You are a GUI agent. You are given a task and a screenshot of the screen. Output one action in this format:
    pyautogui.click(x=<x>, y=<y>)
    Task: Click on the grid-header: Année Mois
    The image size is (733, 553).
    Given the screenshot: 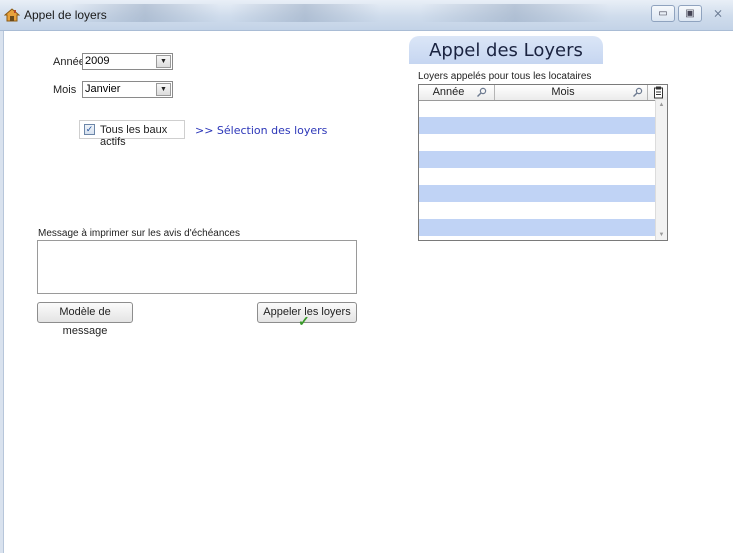 What is the action you would take?
    pyautogui.click(x=543, y=93)
    